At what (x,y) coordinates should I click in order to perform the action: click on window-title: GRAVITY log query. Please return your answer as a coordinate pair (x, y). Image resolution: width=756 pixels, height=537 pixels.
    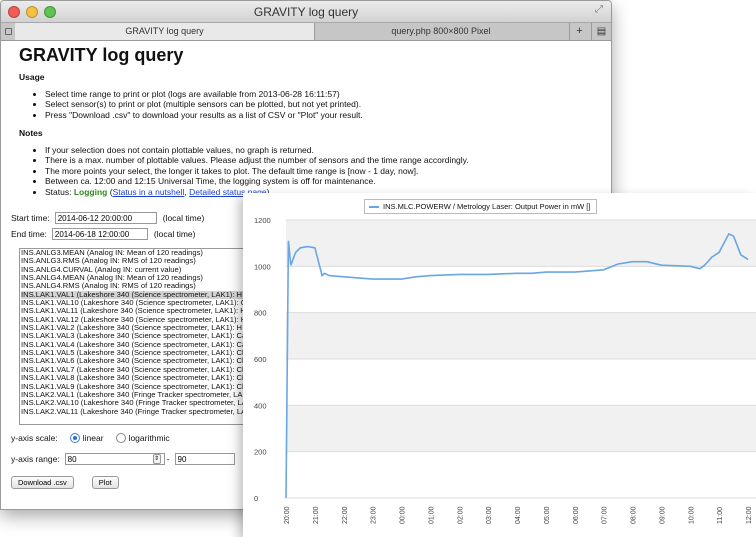
    Looking at the image, I should click on (306, 12).